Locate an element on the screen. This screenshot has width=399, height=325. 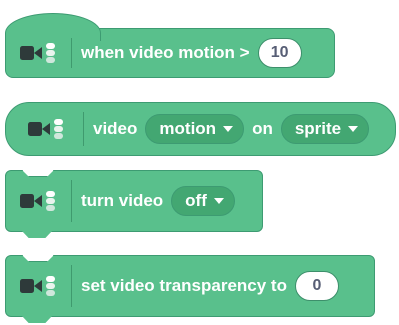
video-state-dropdown: off is located at coordinates (203, 201).